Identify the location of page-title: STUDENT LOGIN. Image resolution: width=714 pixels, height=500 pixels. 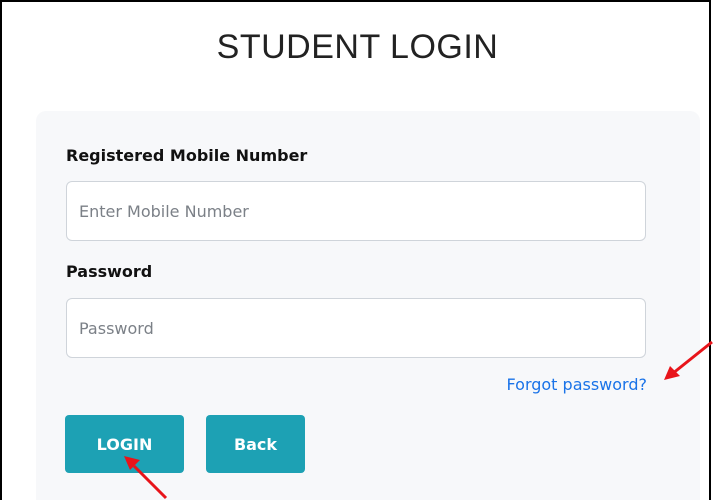
(357, 47).